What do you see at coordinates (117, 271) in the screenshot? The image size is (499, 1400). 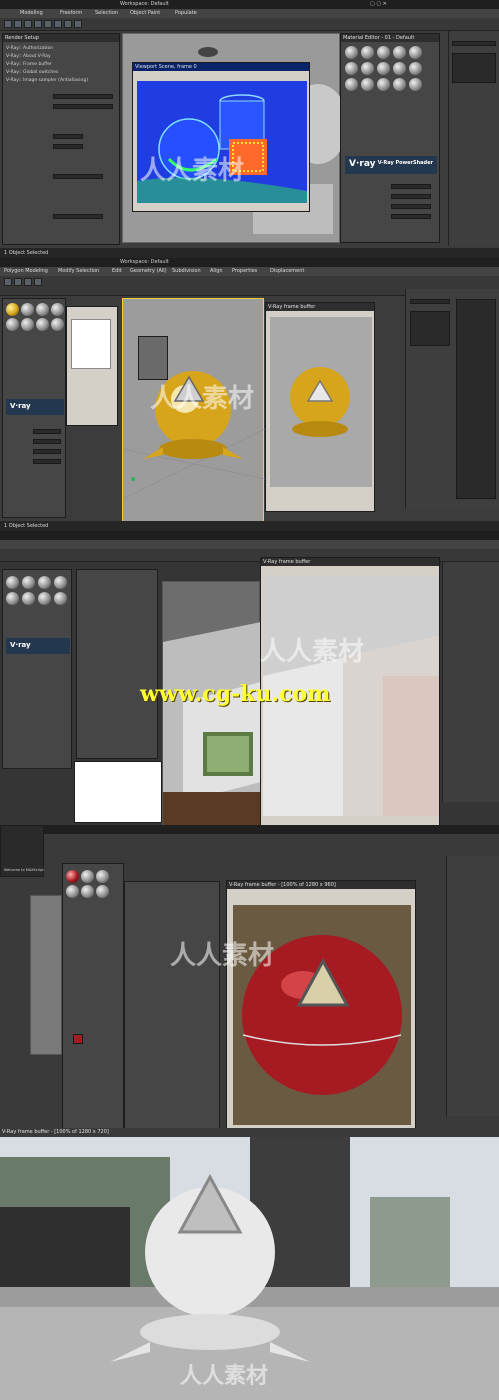 I see `ribbon-tab-edit: Edit` at bounding box center [117, 271].